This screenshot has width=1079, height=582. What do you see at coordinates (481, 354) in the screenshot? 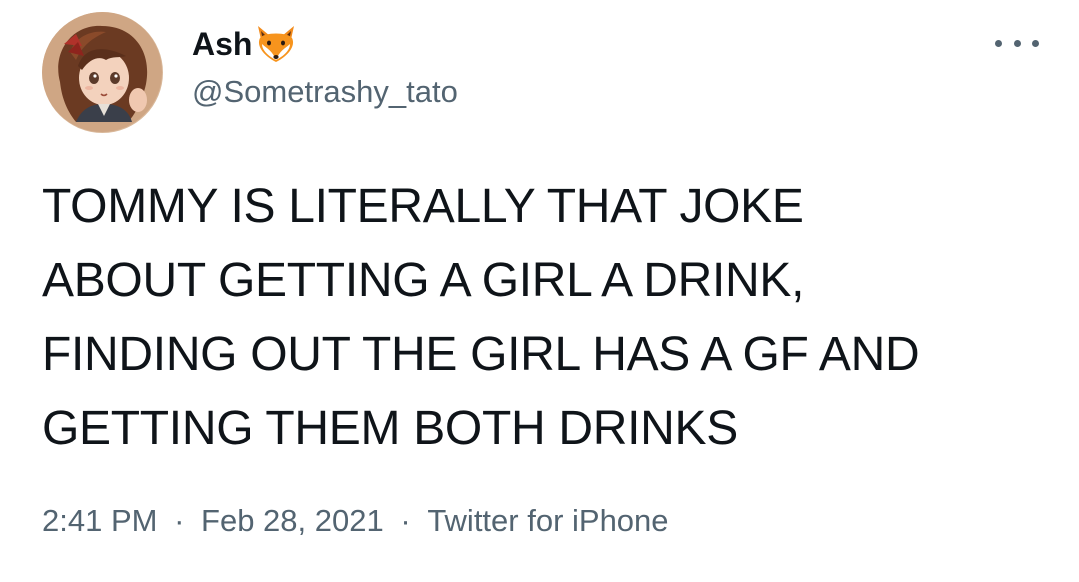
I see `tweet-text-line: FINDING OUT THE GIRL HAS A GF AND` at bounding box center [481, 354].